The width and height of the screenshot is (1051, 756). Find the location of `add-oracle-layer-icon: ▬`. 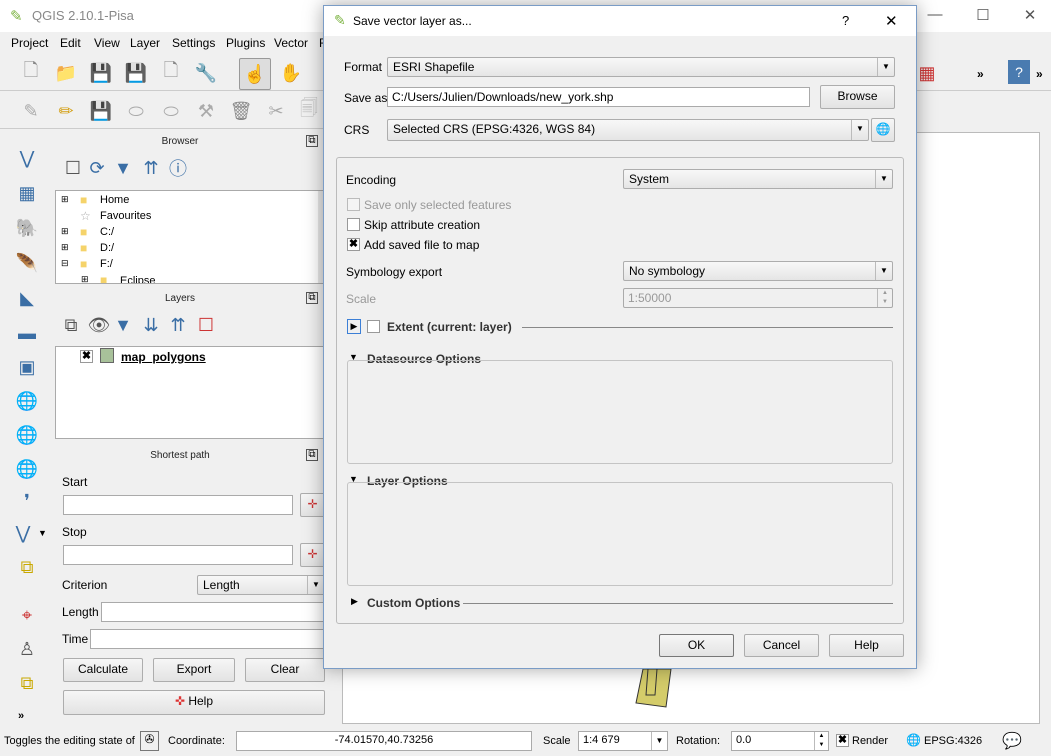

add-oracle-layer-icon: ▬ is located at coordinates (27, 333).